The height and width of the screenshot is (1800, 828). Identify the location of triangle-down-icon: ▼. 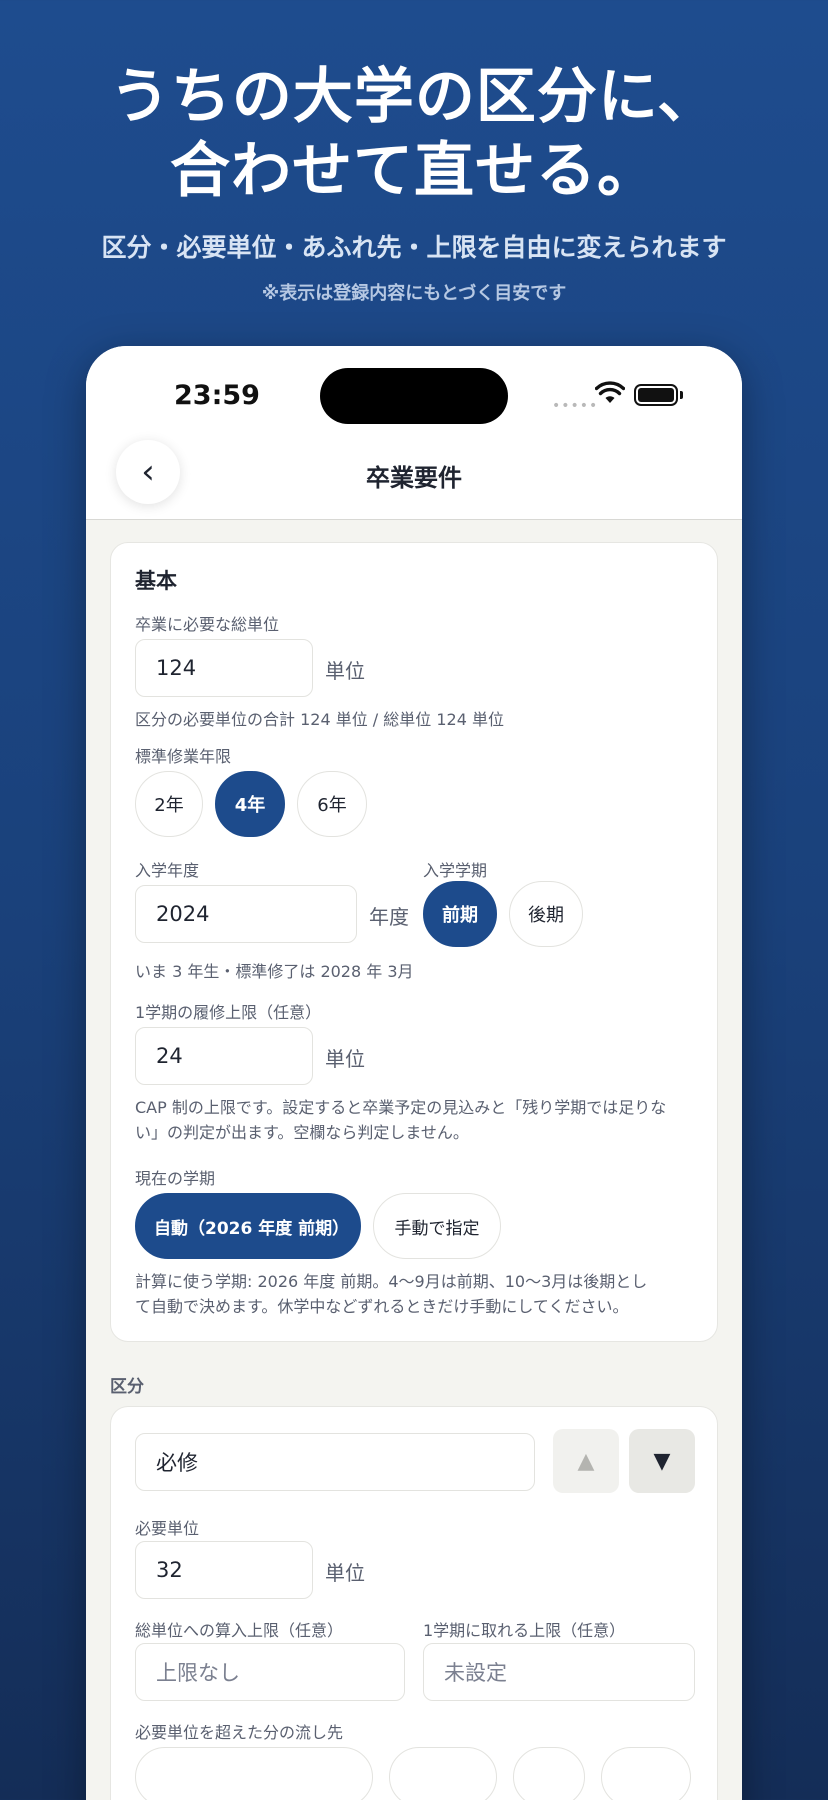
(662, 1461).